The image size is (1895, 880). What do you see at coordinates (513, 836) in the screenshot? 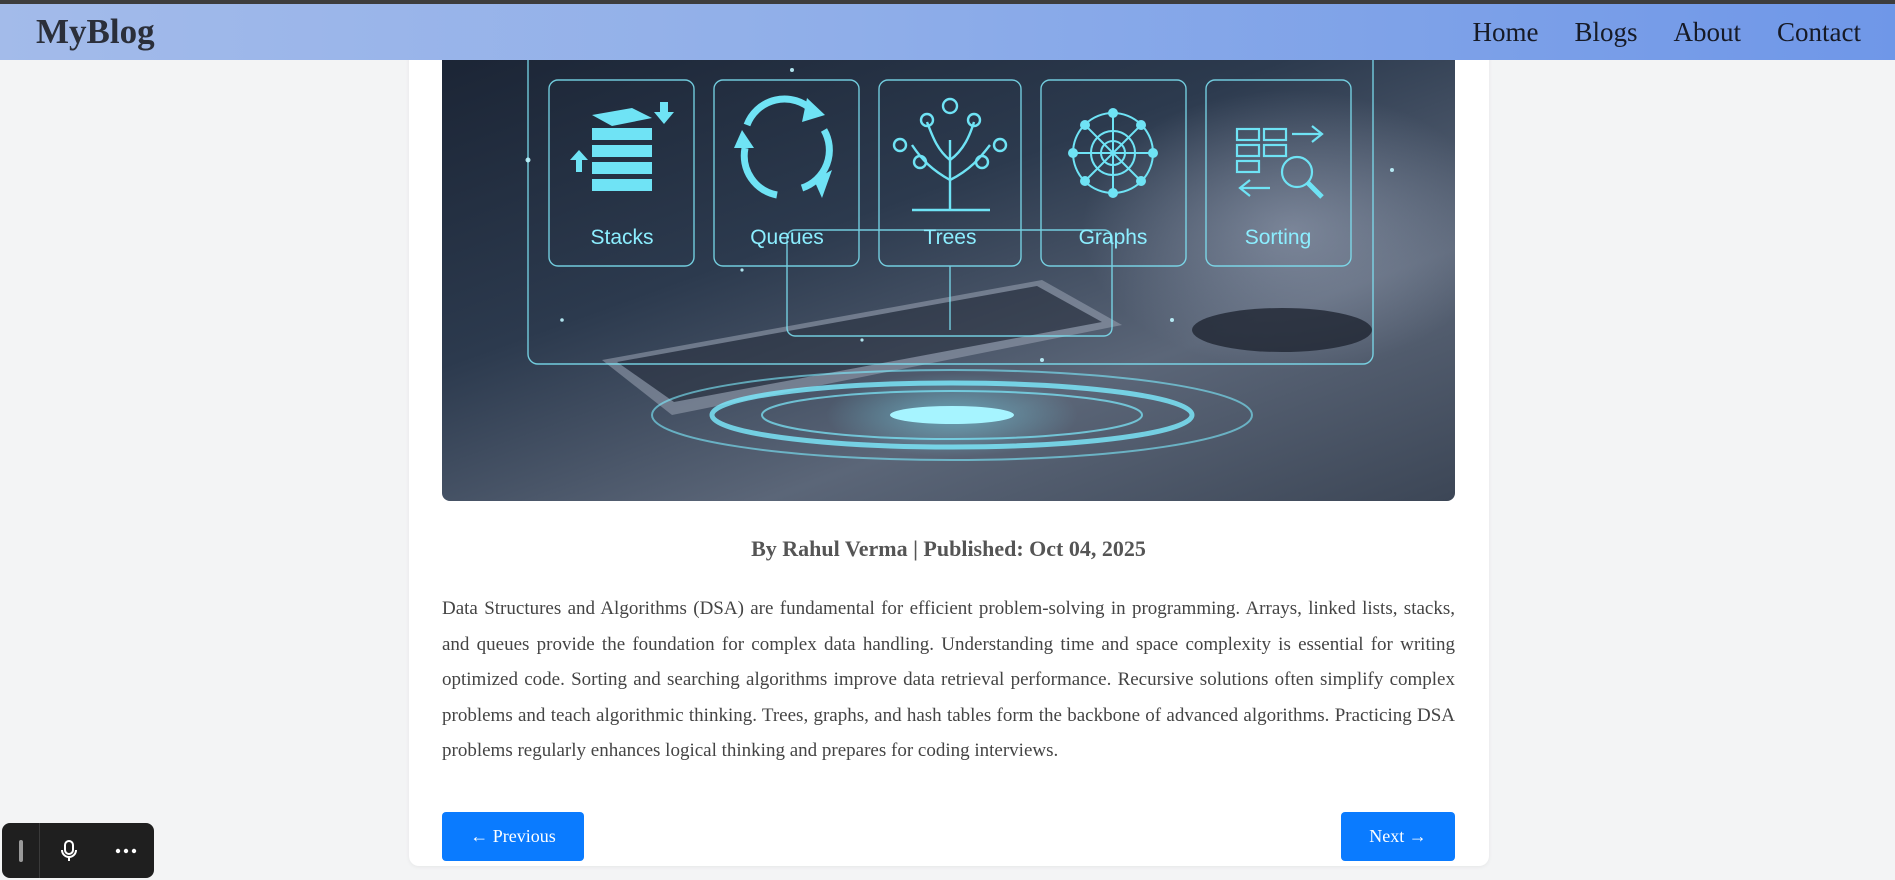
I see `previous-button: ← Previous` at bounding box center [513, 836].